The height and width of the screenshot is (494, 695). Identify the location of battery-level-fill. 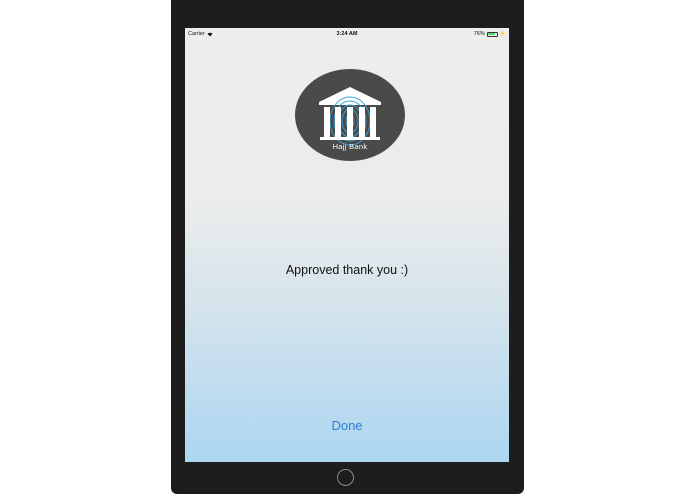
(492, 34).